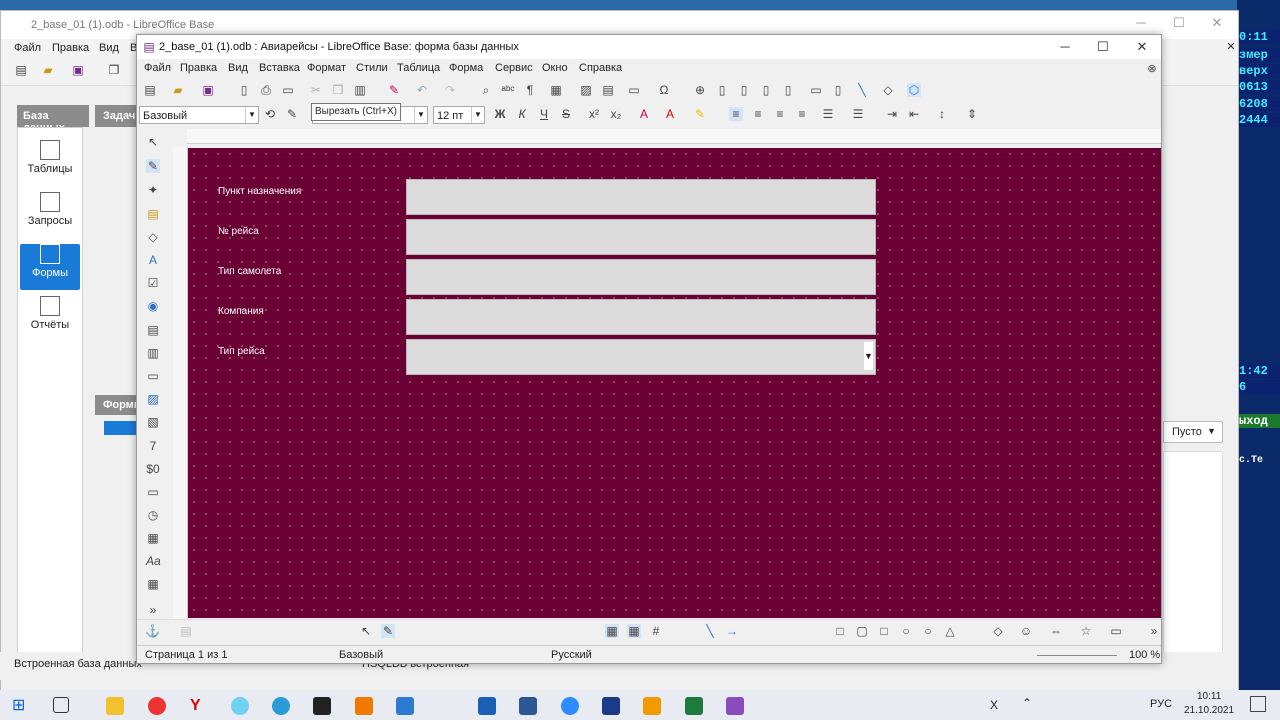 This screenshot has width=1280, height=720. What do you see at coordinates (326, 68) in the screenshot?
I see `menu-format: Формат` at bounding box center [326, 68].